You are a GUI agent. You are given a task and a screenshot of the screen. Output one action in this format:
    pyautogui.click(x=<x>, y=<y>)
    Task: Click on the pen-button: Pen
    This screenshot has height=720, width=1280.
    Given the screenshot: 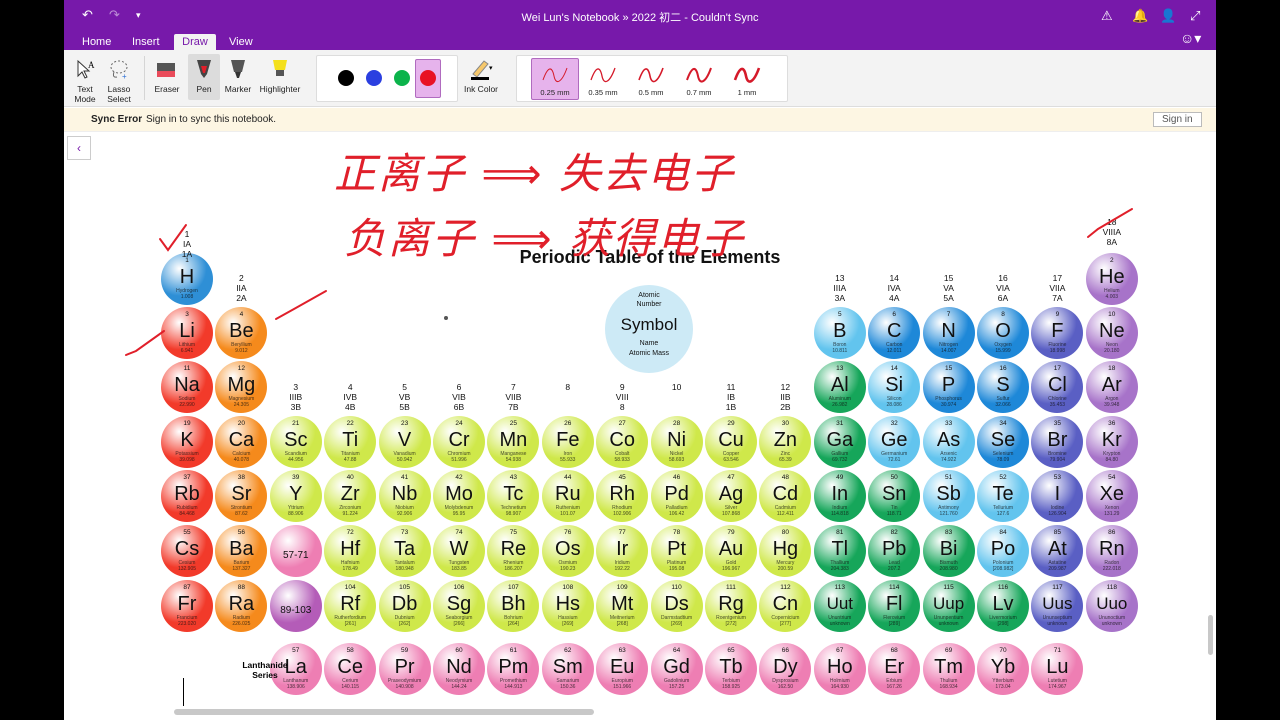 What is the action you would take?
    pyautogui.click(x=204, y=77)
    